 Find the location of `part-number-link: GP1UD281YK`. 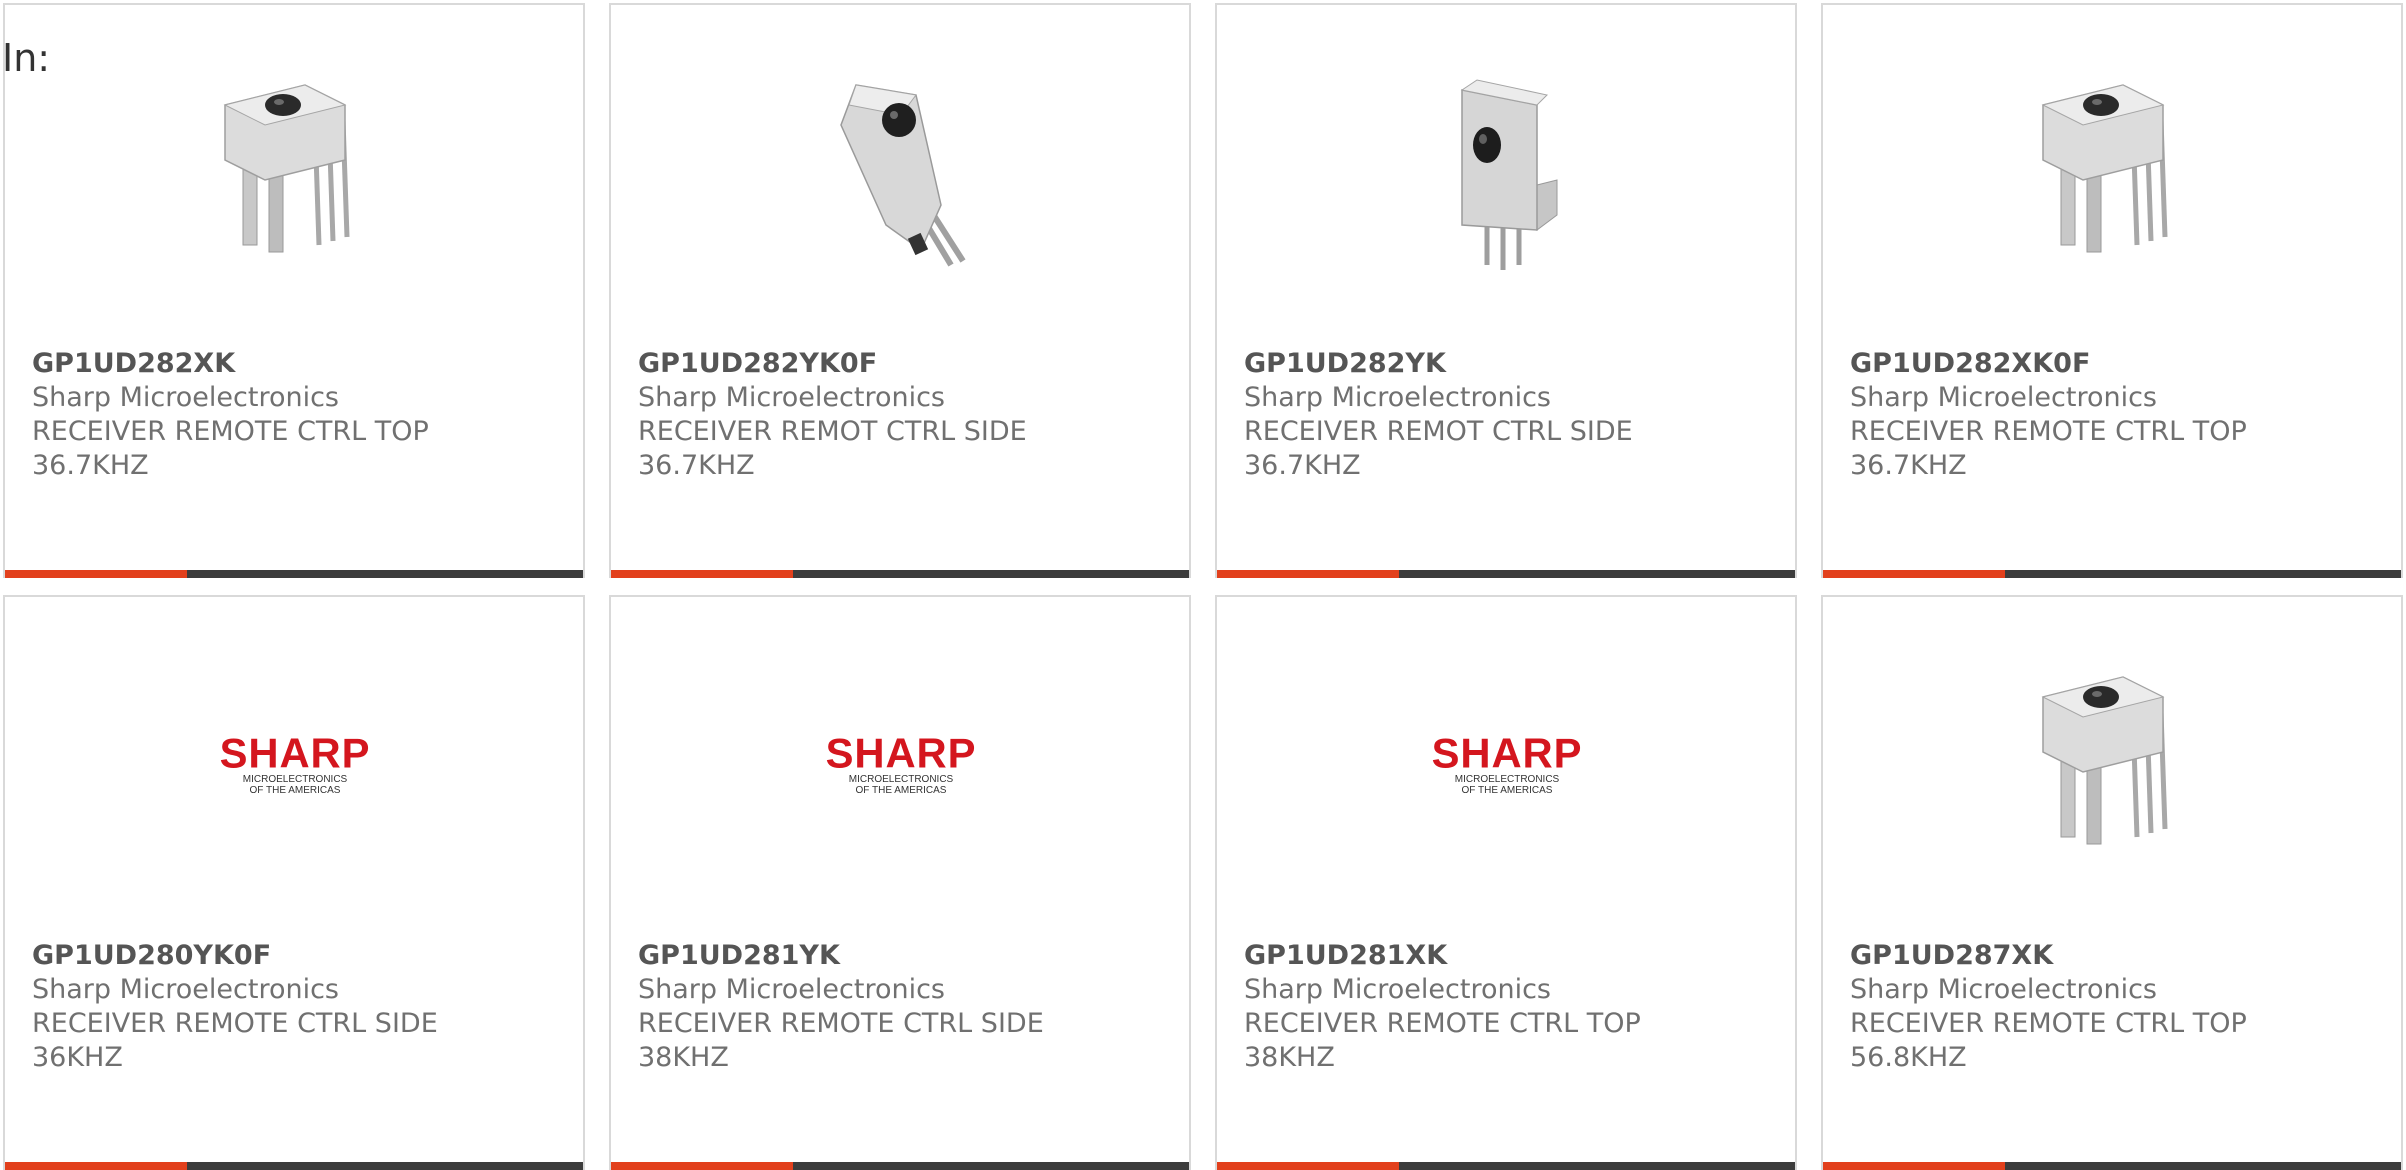

part-number-link: GP1UD281YK is located at coordinates (908, 956).